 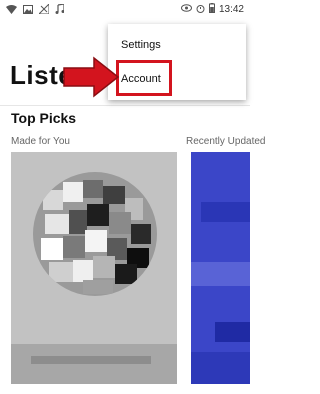 What do you see at coordinates (125, 11) in the screenshot?
I see `status-bar: 13:42` at bounding box center [125, 11].